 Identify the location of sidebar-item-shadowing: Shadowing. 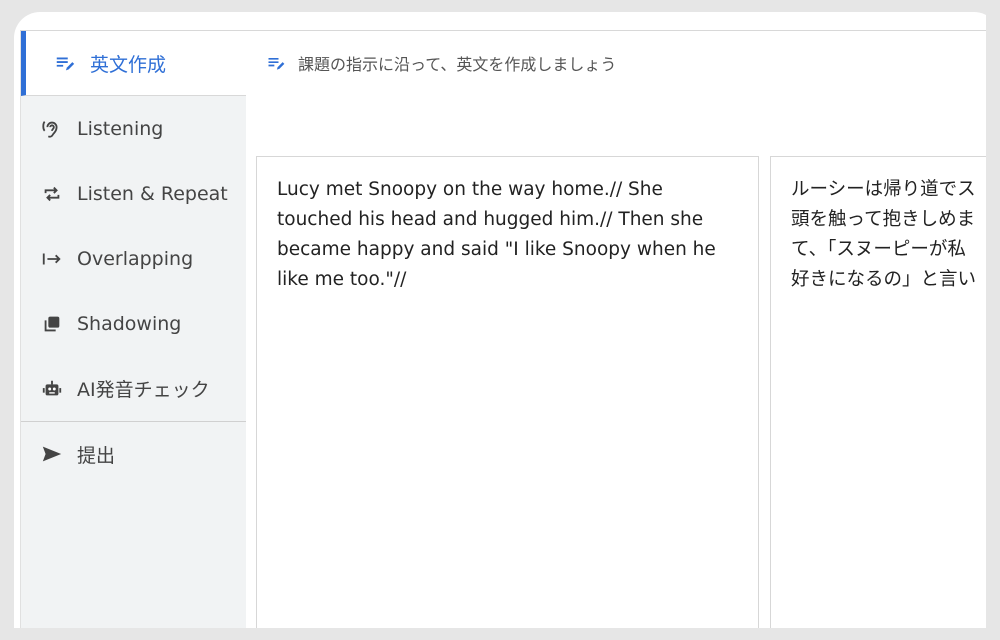
(134, 323).